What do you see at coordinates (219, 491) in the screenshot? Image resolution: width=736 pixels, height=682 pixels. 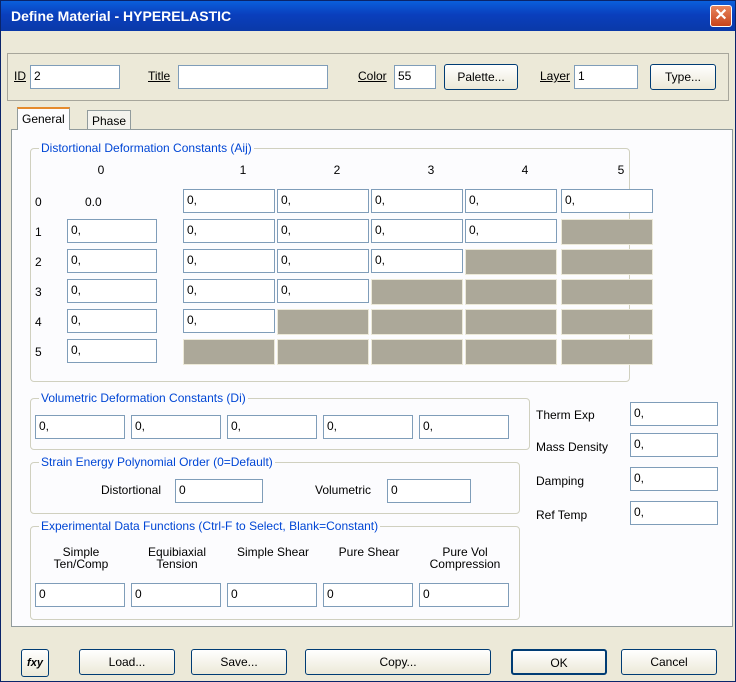 I see `distortional-order-field: 0` at bounding box center [219, 491].